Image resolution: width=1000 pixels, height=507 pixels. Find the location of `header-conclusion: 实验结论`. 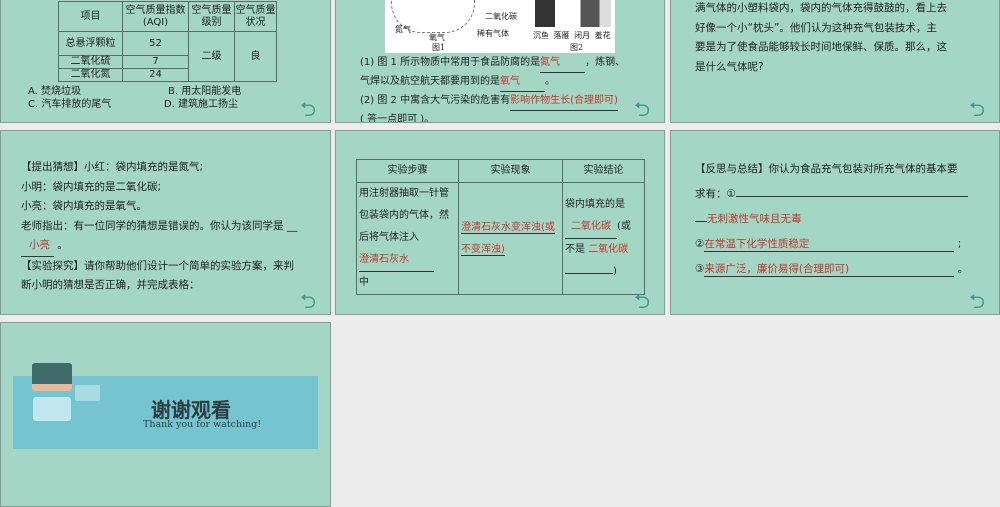

header-conclusion: 实验结论 is located at coordinates (603, 171).